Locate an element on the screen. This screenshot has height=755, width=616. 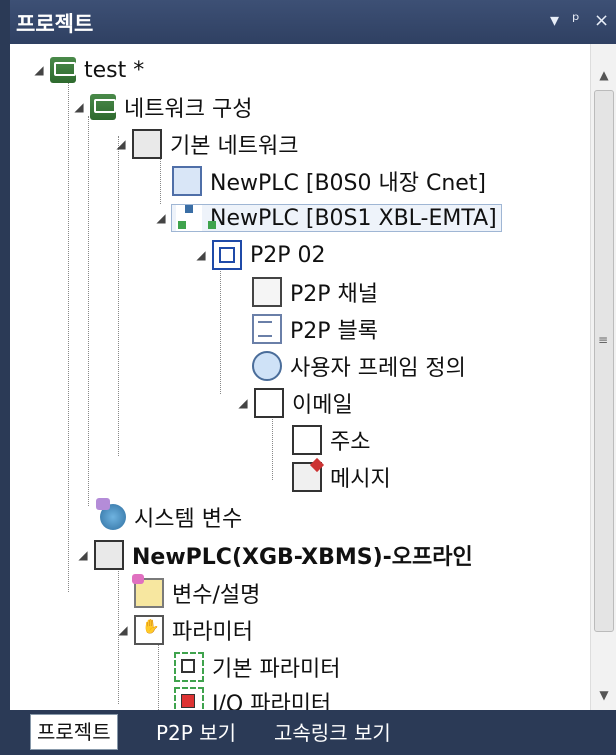
tree-node-plc-offline: ◢ NewPLC(XGB-XBMS)-오프라인 is located at coordinates (274, 555).